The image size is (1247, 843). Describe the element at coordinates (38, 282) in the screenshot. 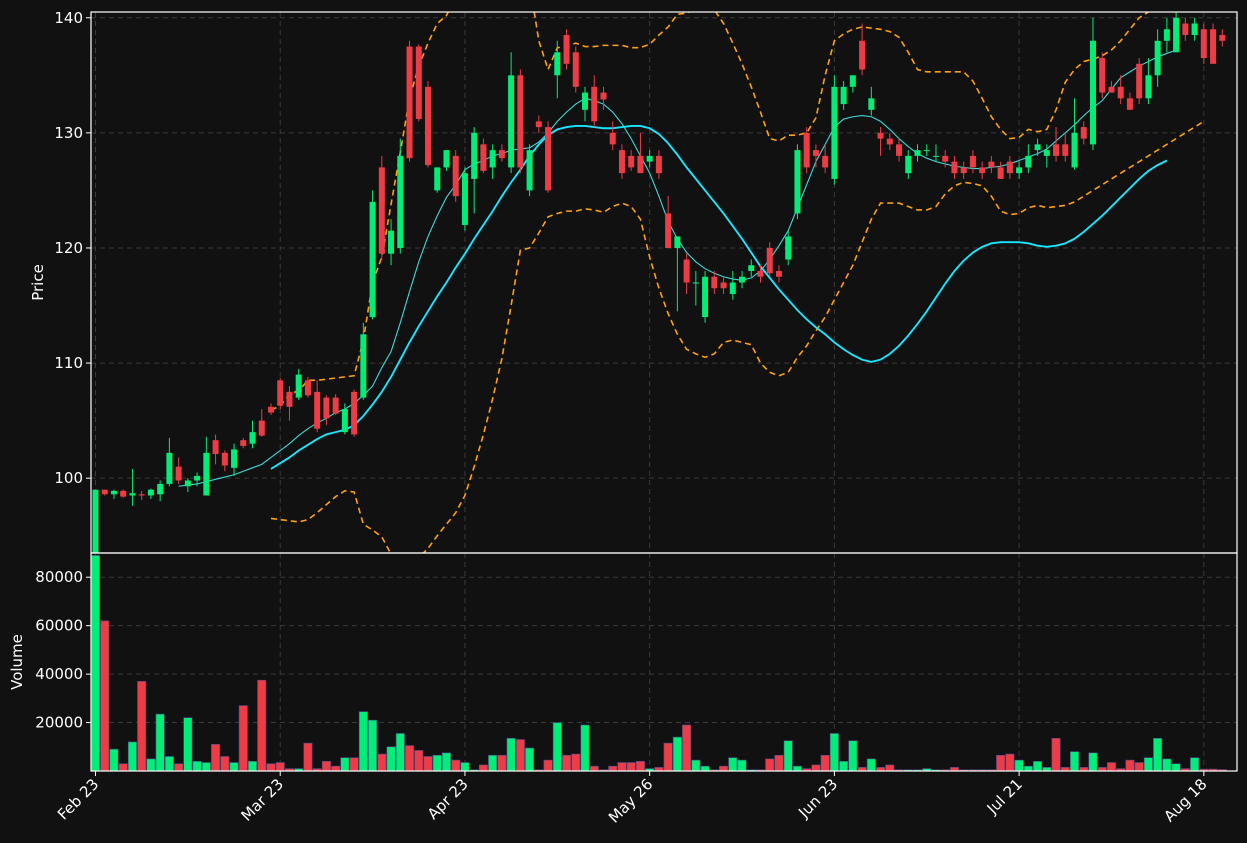

I see `price-axis-title: Price` at that location.